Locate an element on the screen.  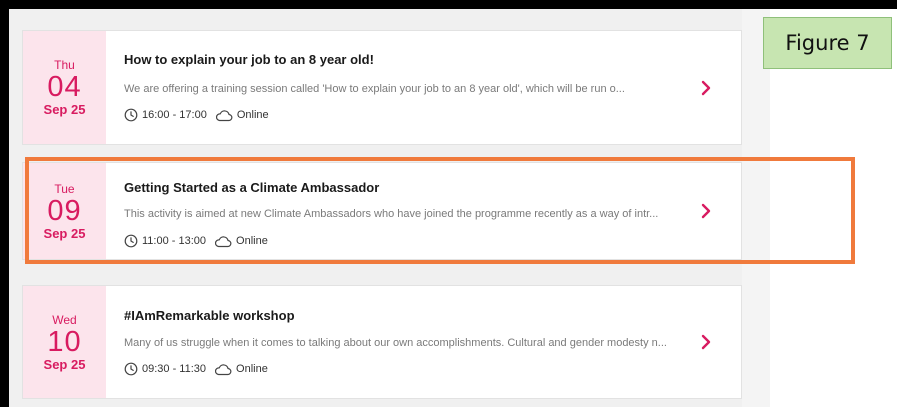
event-time: 09:30 - 11:30 is located at coordinates (174, 369).